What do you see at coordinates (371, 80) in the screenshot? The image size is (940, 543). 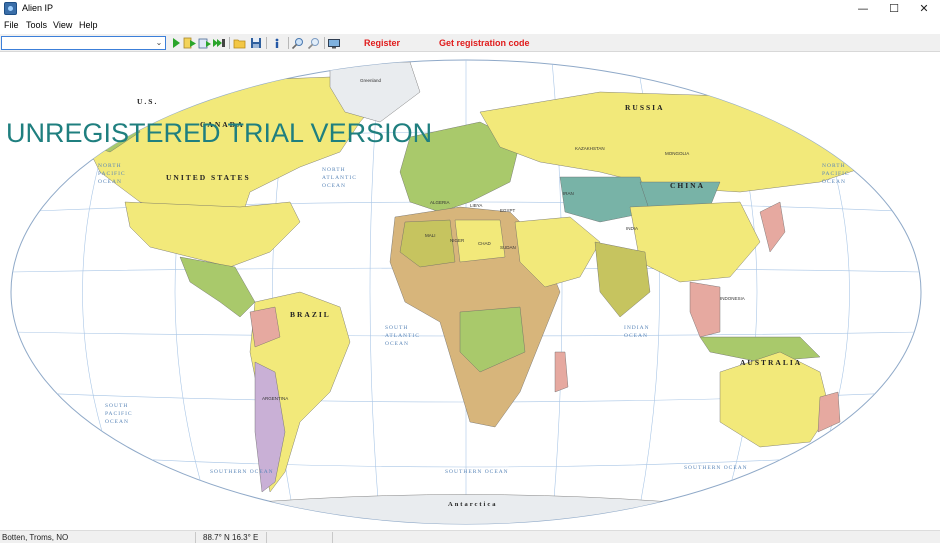 I see `greenland-label: Greenland` at bounding box center [371, 80].